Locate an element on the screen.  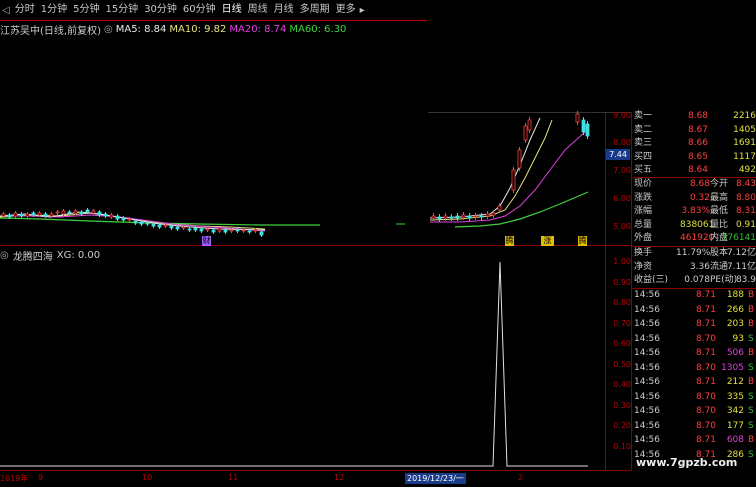
tick-row: 14:56 8.71 608 B is located at coordinates (694, 440).